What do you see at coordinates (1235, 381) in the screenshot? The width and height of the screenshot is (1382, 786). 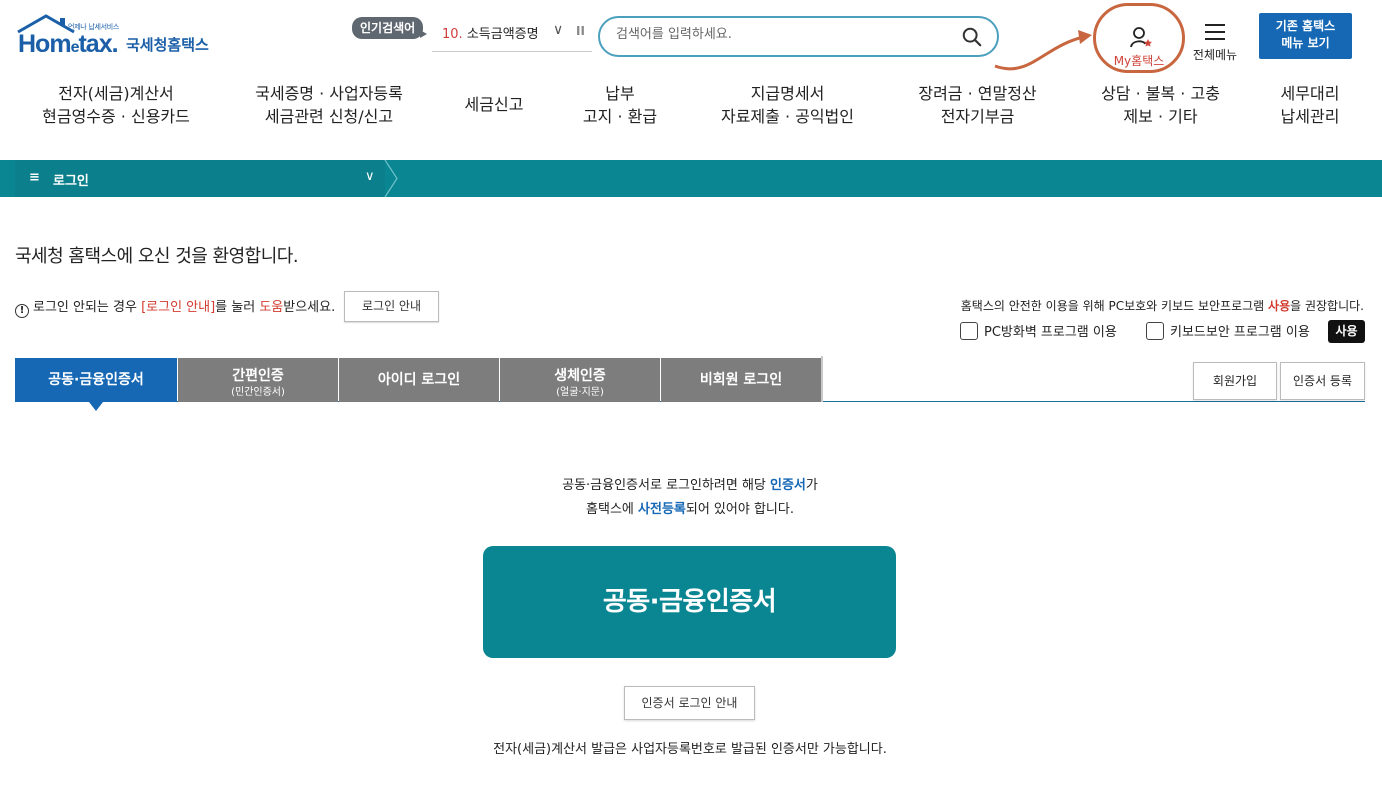 I see `sign-up-button: 회원가입` at bounding box center [1235, 381].